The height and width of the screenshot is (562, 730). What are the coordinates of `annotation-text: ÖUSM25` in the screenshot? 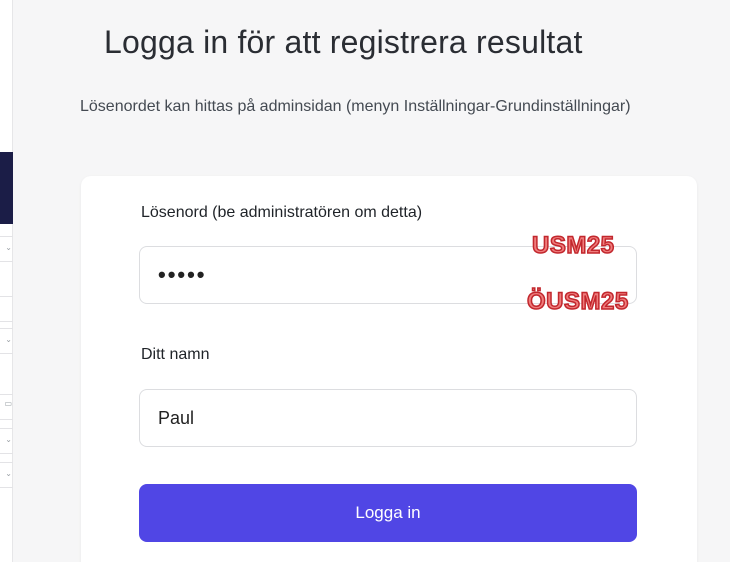 It's located at (577, 301).